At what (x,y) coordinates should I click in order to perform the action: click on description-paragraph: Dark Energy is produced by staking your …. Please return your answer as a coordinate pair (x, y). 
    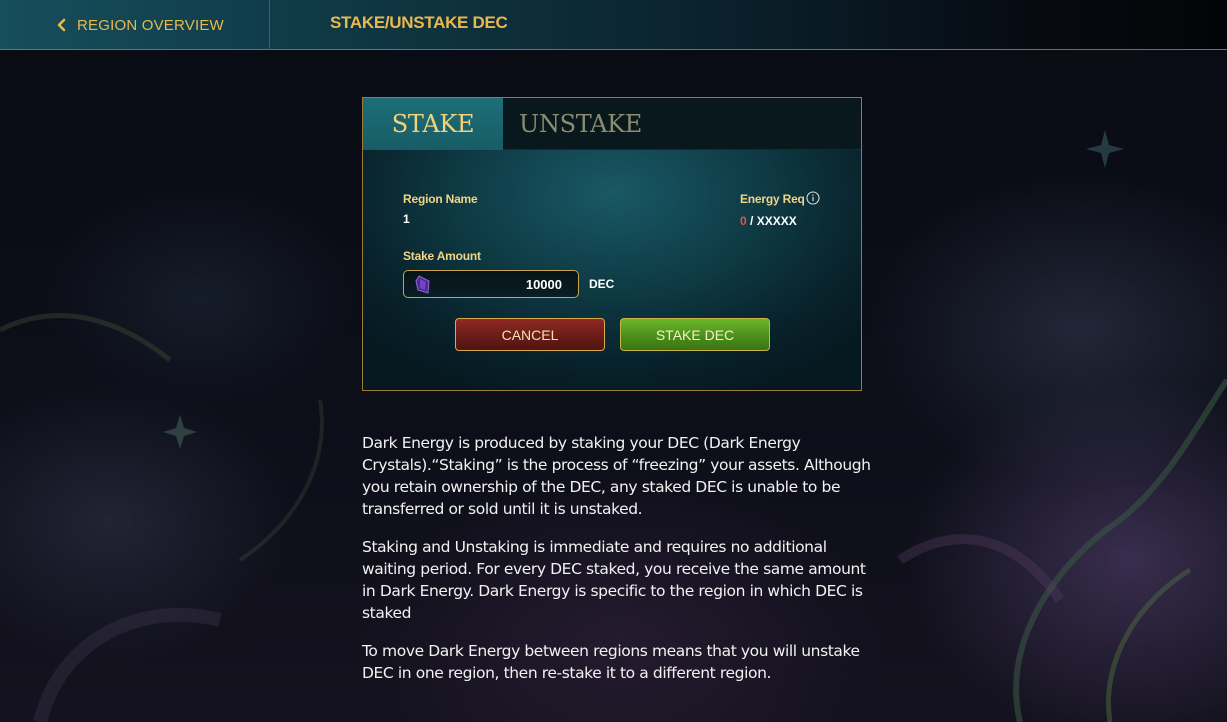
    Looking at the image, I should click on (616, 476).